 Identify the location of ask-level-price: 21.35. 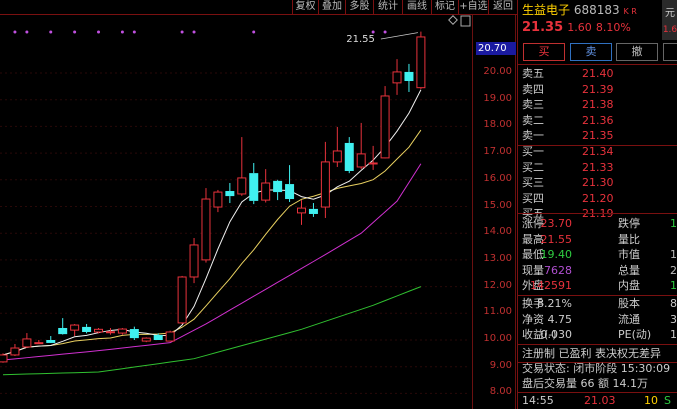
(598, 135).